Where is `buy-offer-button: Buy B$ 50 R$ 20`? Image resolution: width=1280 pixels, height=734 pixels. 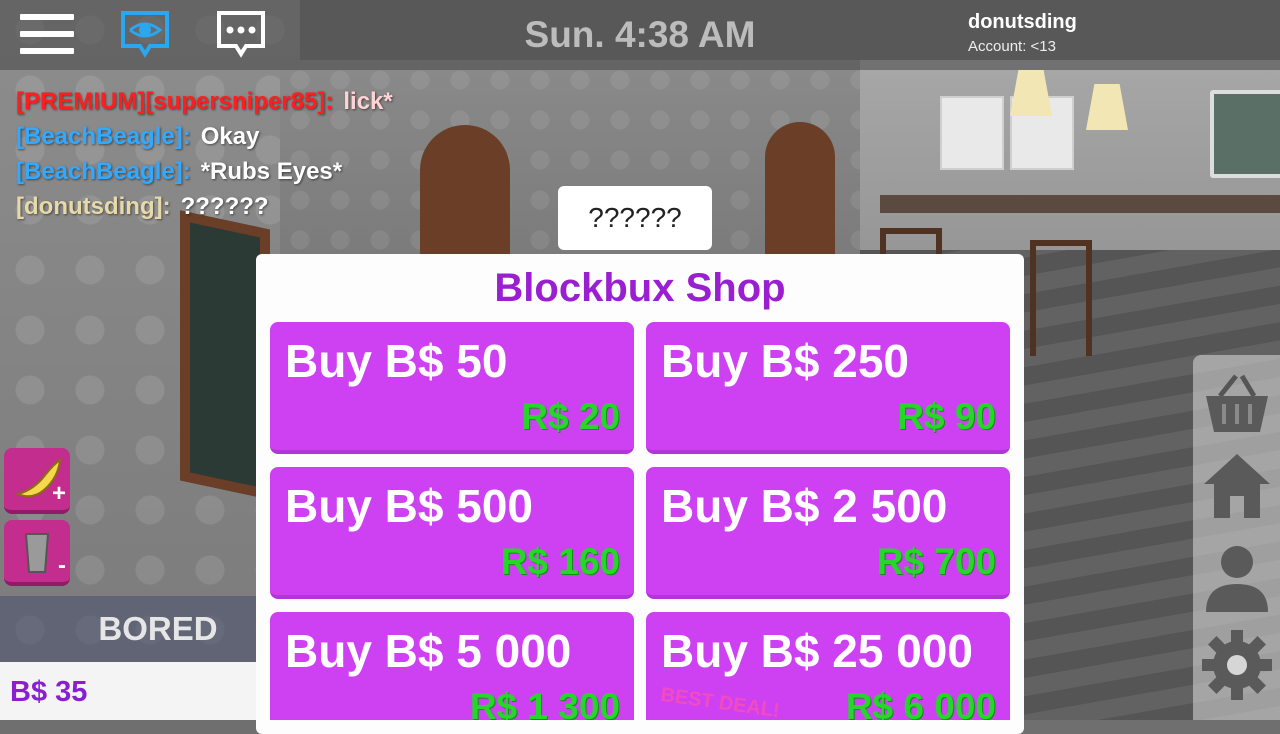
buy-offer-button: Buy B$ 50 R$ 20 is located at coordinates (452, 388).